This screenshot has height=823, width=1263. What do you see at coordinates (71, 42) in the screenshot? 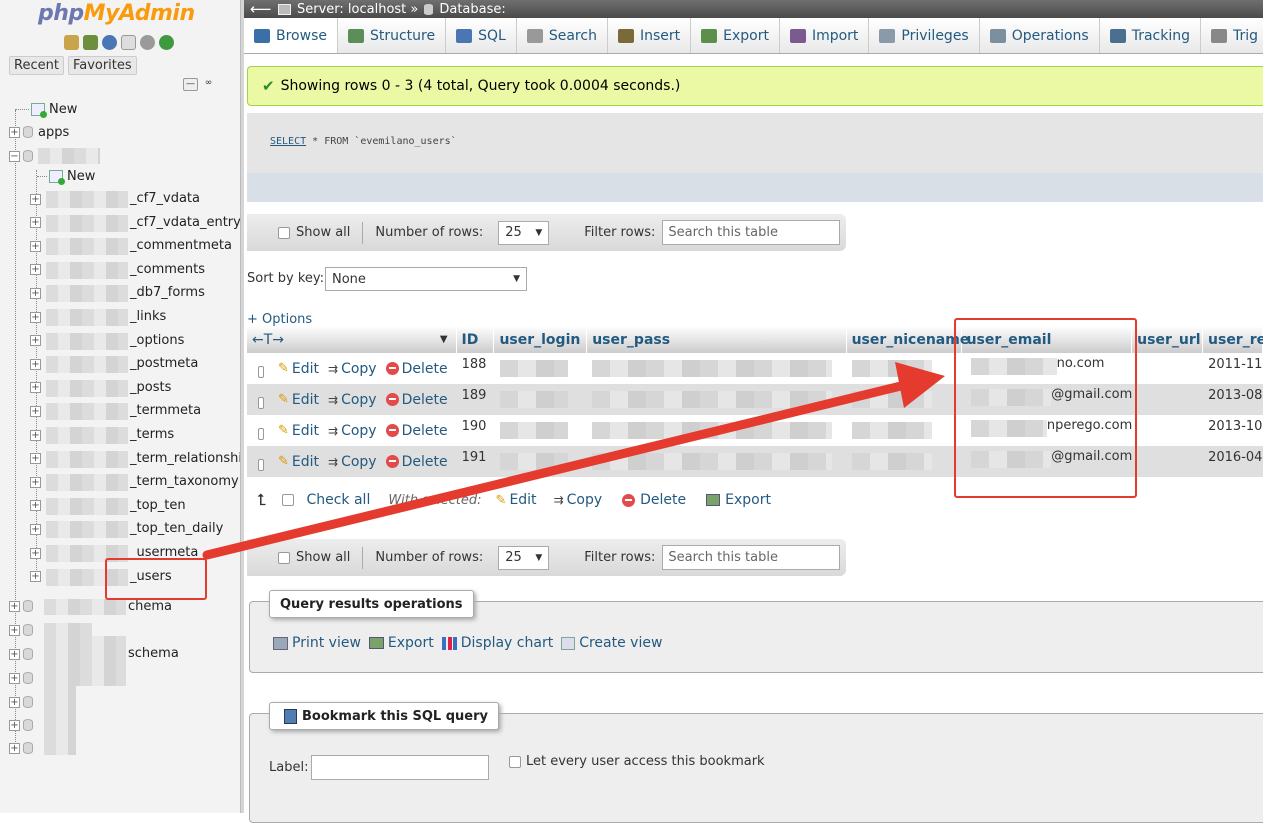
I see `home-icon` at bounding box center [71, 42].